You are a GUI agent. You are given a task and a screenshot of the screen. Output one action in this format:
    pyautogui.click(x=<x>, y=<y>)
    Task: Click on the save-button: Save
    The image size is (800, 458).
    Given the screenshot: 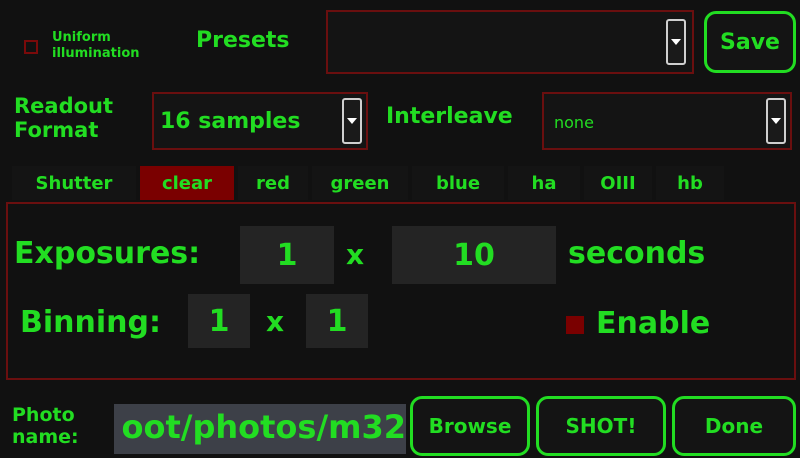 What is the action you would take?
    pyautogui.click(x=750, y=42)
    